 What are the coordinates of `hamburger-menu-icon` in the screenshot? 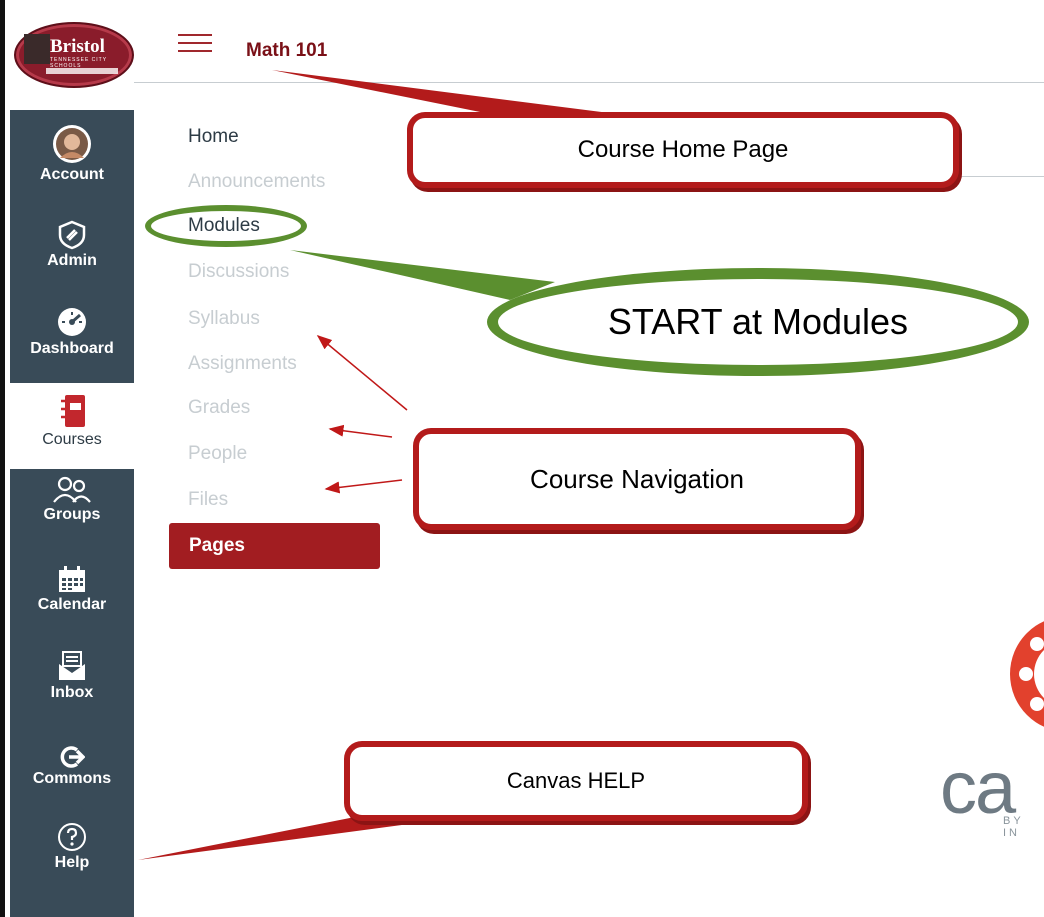 It's located at (195, 43).